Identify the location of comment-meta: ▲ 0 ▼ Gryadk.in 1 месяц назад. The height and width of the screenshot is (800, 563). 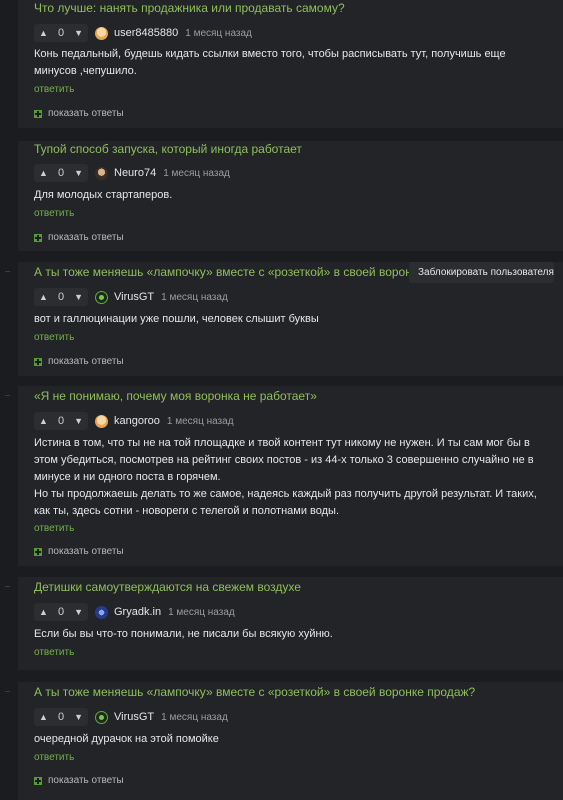
(134, 612).